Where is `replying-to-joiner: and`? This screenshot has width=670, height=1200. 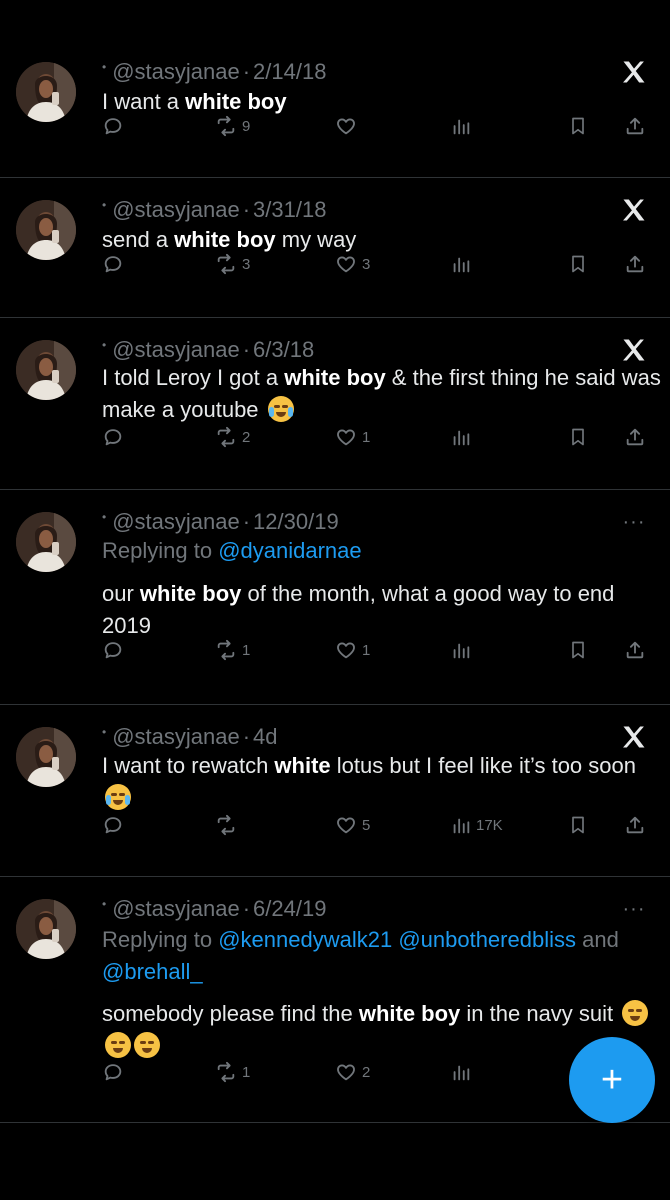 replying-to-joiner: and is located at coordinates (600, 939).